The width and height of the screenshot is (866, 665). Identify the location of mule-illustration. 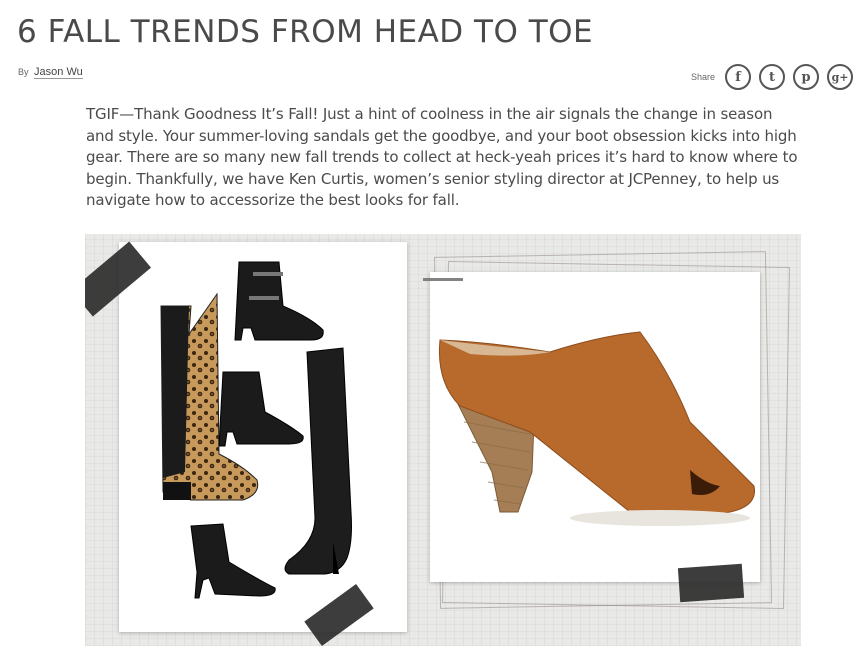
(596, 428).